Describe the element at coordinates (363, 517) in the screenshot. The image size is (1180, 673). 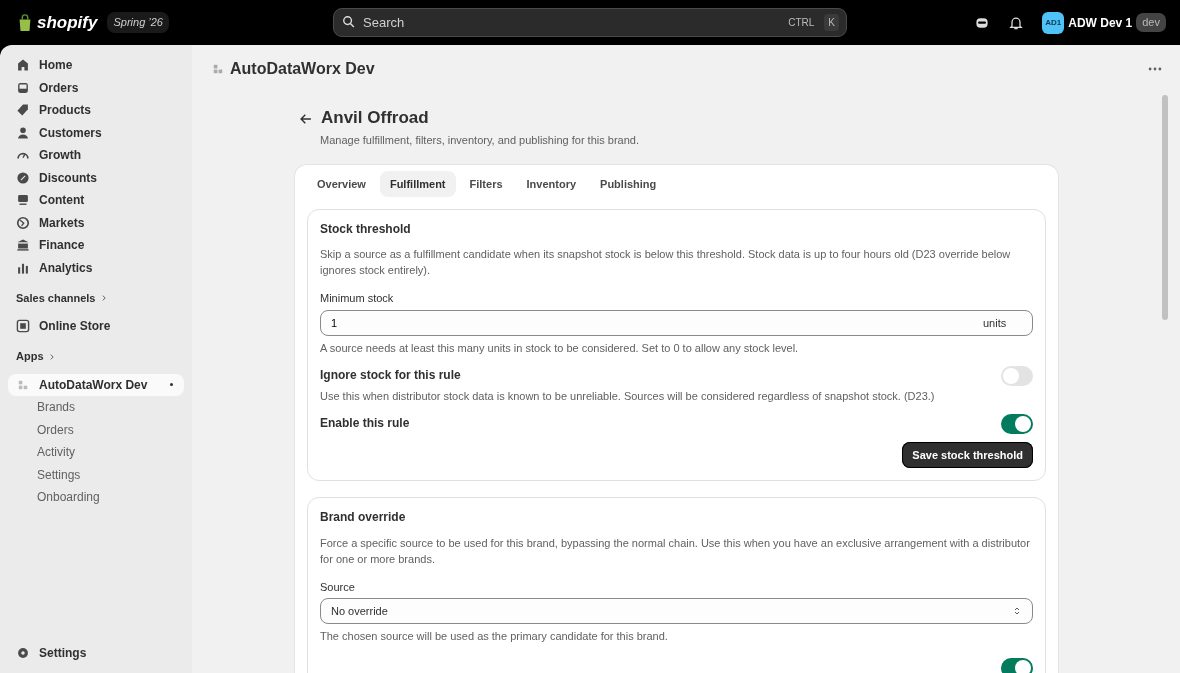
I see `card-title: Brand override` at that location.